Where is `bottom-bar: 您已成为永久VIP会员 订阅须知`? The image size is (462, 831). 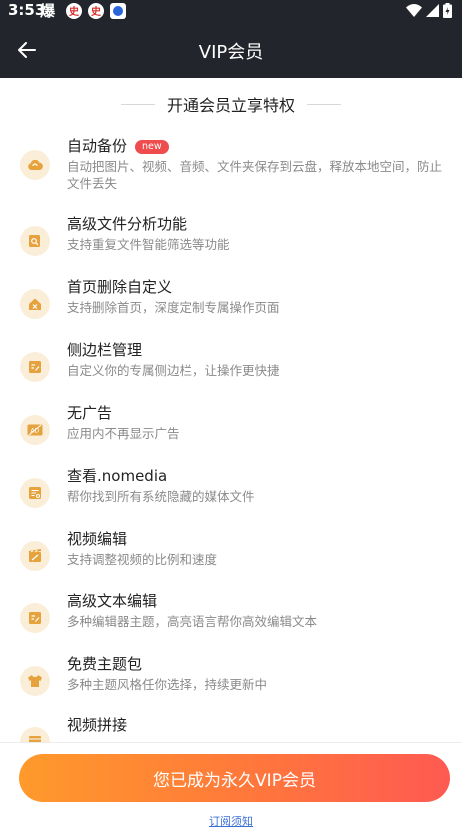
bottom-bar: 您已成为永久VIP会员 订阅须知 is located at coordinates (231, 786).